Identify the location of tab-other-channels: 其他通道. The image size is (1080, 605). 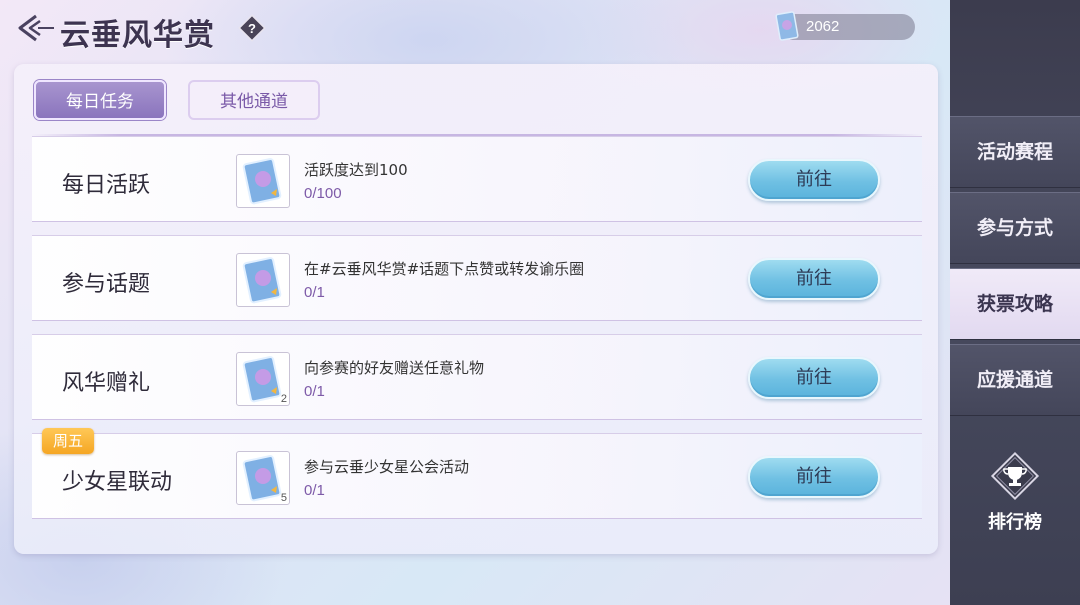
(254, 100).